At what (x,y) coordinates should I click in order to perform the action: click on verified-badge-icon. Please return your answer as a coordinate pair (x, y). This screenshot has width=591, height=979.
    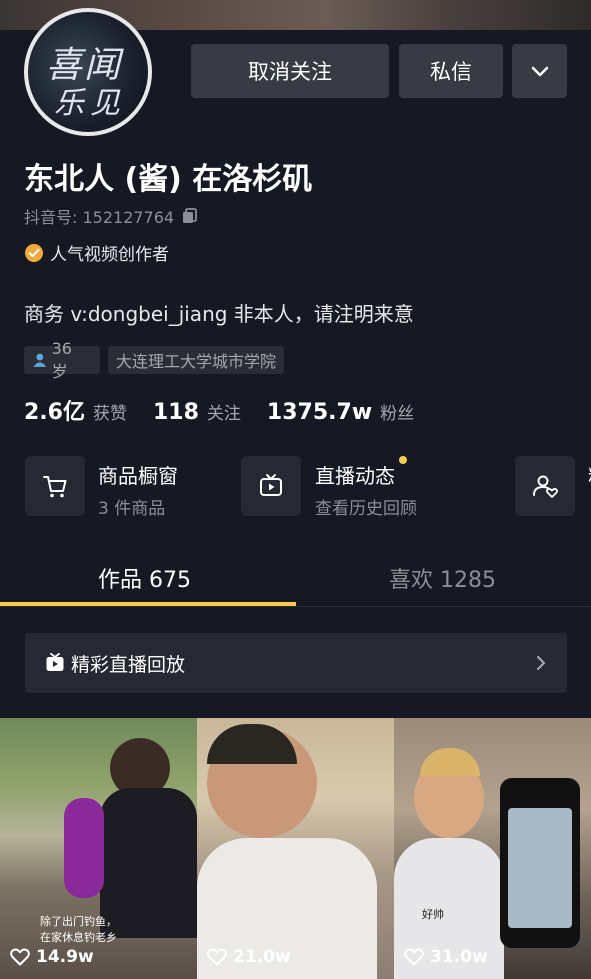
    Looking at the image, I should click on (34, 252).